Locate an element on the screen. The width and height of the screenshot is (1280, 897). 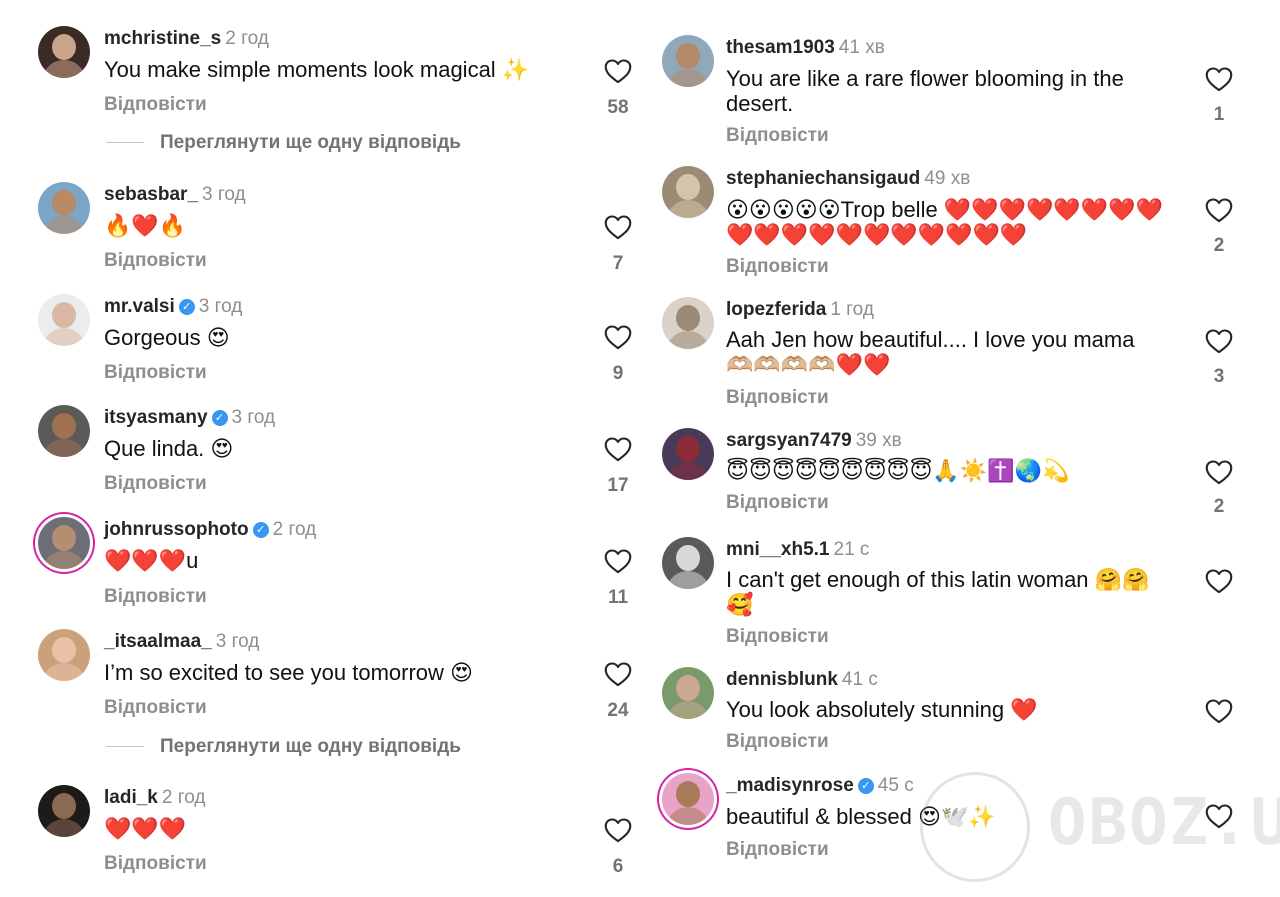
watermark-text: OBOZ.UA is located at coordinates (1164, 823).